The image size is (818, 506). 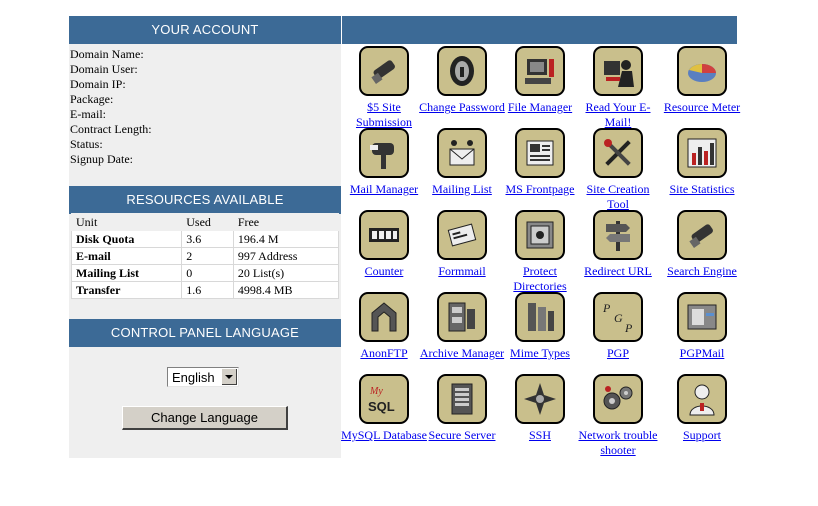 What do you see at coordinates (205, 333) in the screenshot?
I see `language-header: CONTROL PANEL LANGUAGE` at bounding box center [205, 333].